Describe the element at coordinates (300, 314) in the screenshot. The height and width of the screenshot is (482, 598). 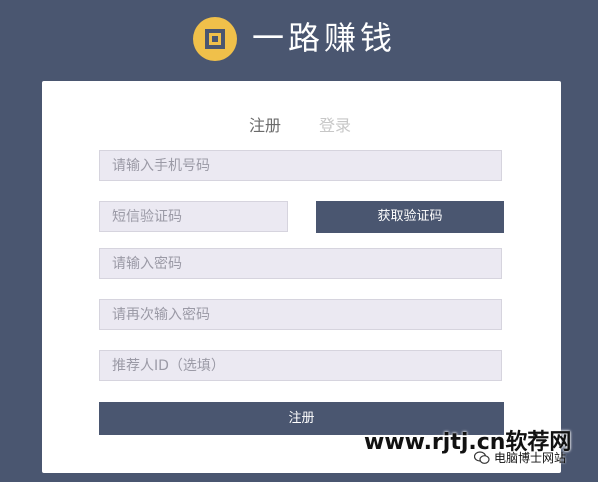
I see `confirm-password-input` at that location.